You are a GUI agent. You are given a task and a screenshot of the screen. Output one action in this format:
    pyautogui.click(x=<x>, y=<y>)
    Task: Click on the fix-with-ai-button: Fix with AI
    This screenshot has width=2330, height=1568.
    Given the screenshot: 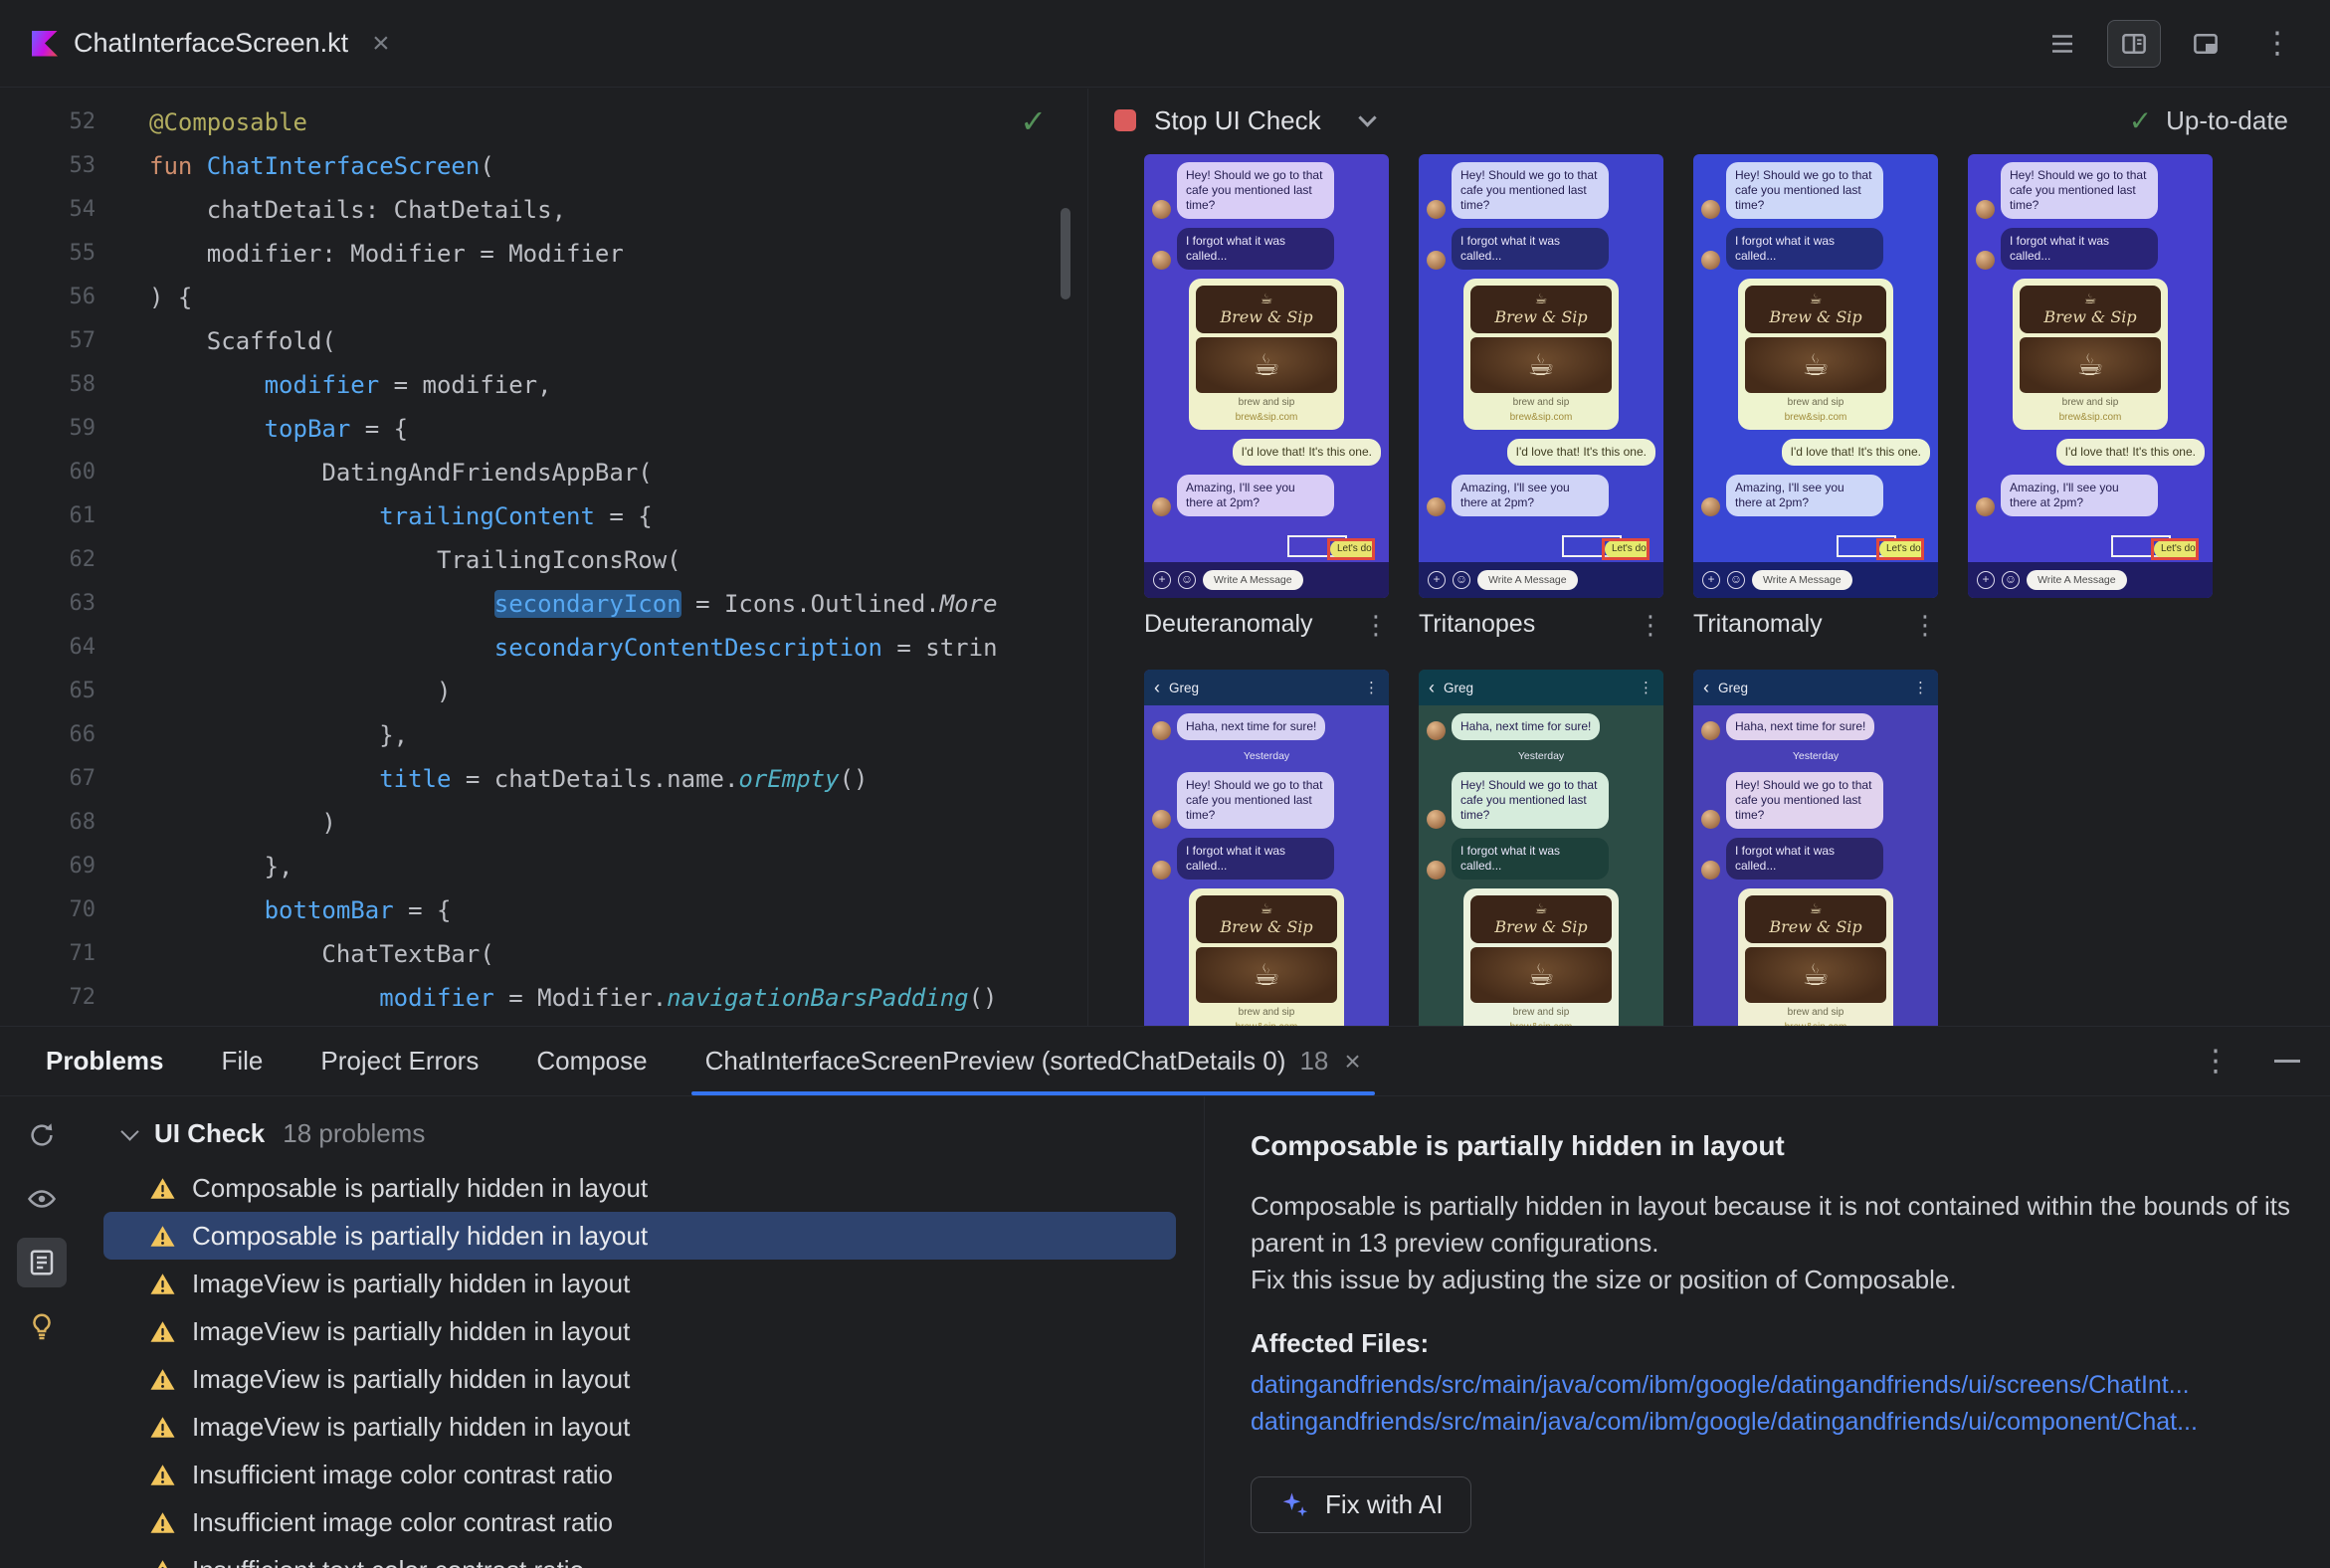 What is the action you would take?
    pyautogui.click(x=1361, y=1504)
    